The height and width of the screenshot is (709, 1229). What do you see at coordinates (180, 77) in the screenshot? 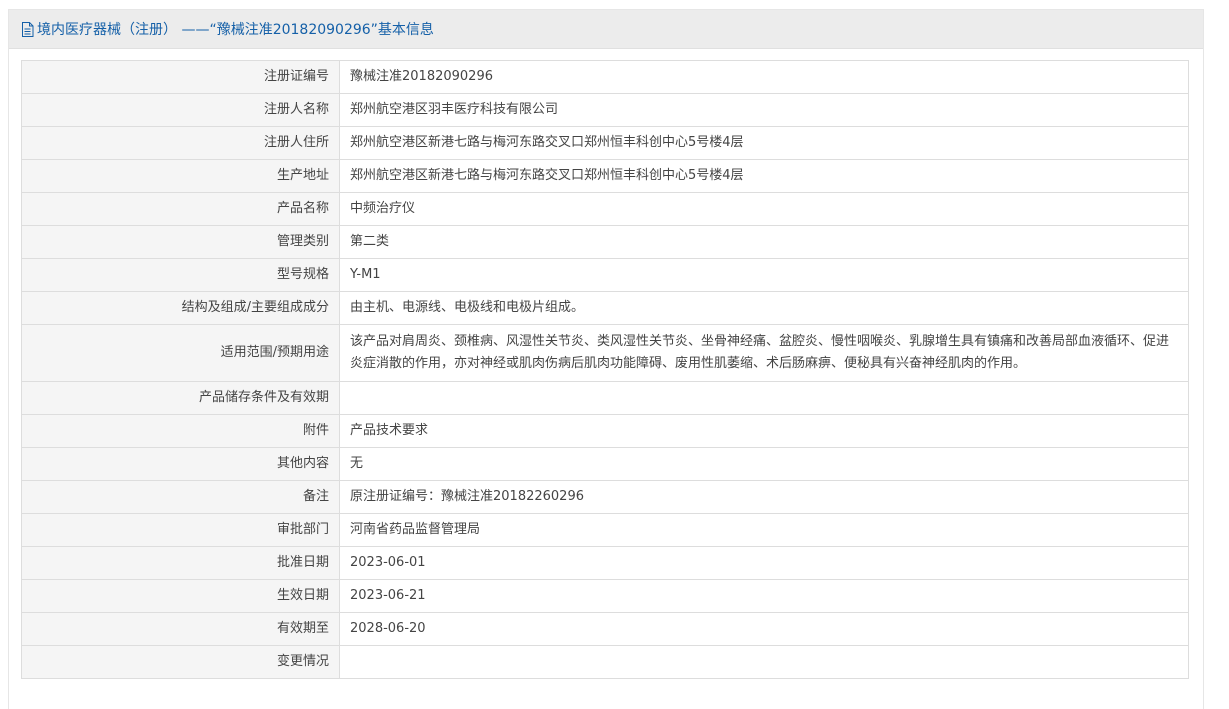
I see `field-label: 注册证编号` at bounding box center [180, 77].